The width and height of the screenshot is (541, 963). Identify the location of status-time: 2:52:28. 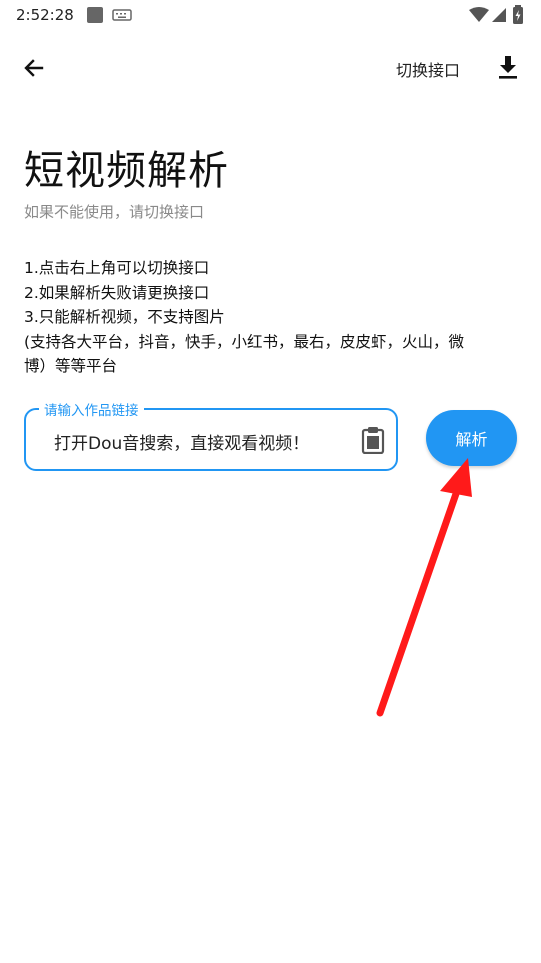
(45, 15).